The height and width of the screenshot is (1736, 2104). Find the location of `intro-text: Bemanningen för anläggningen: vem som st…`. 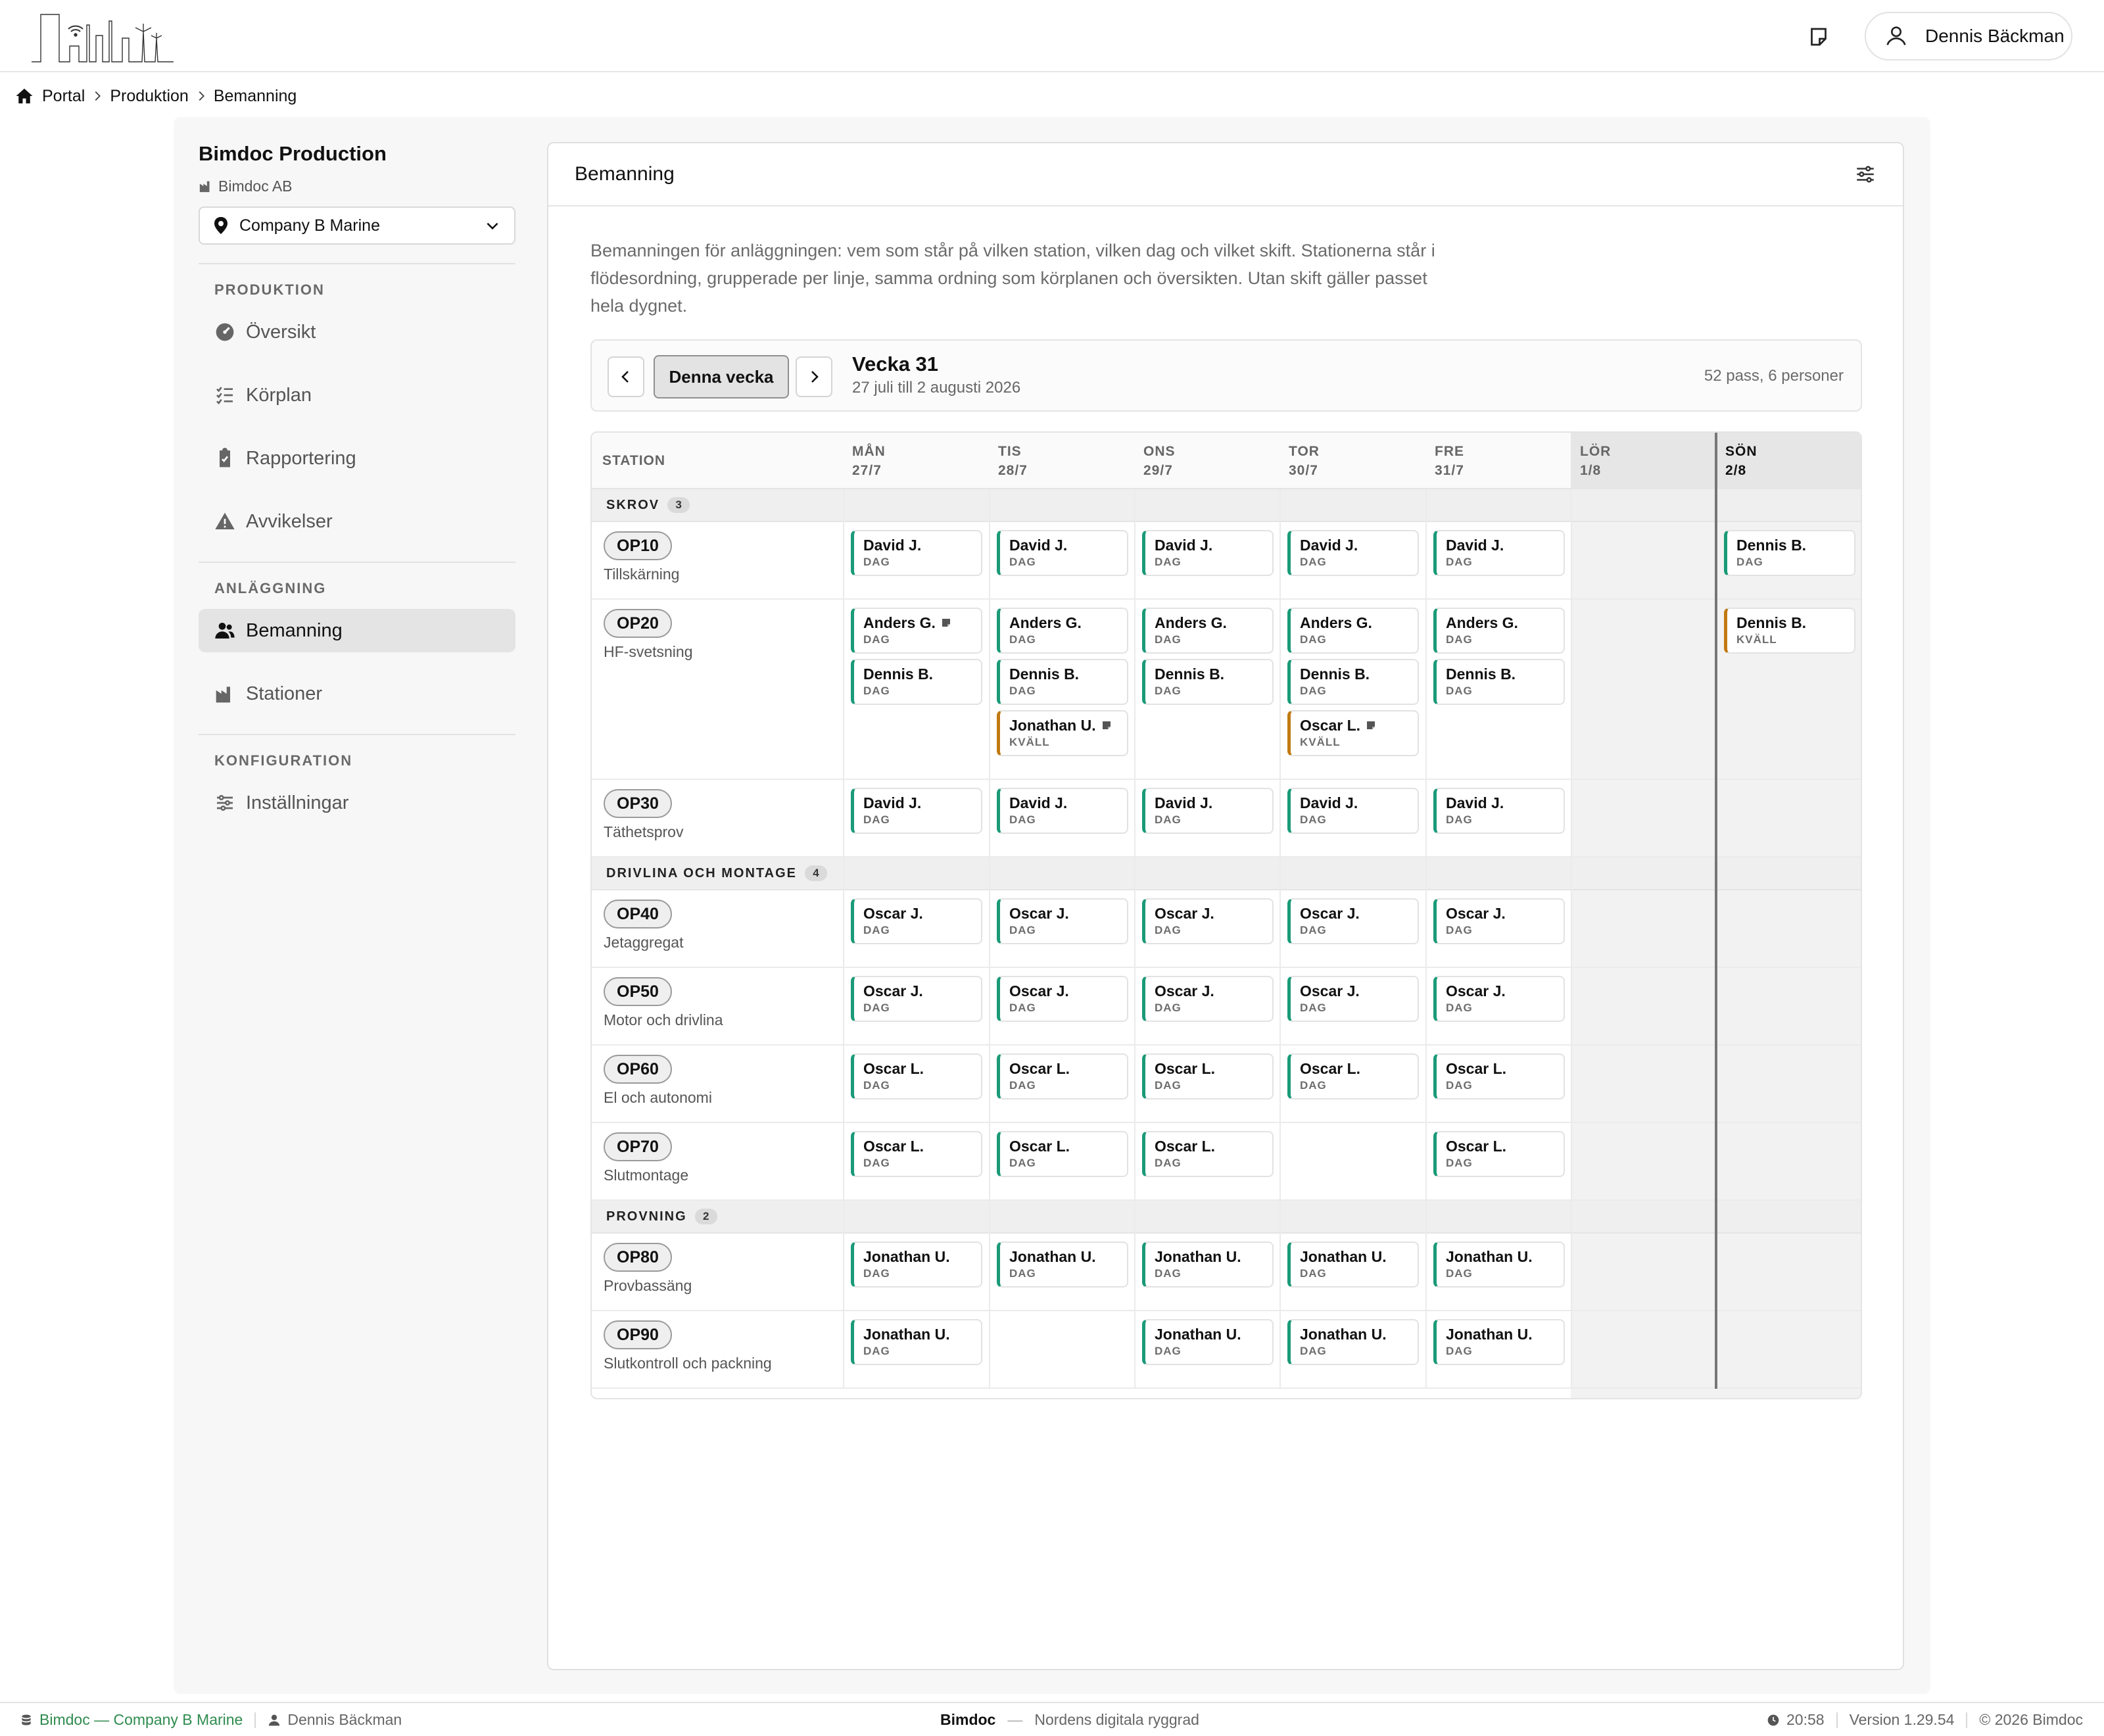

intro-text: Bemanningen för anläggningen: vem som st… is located at coordinates (1012, 279).